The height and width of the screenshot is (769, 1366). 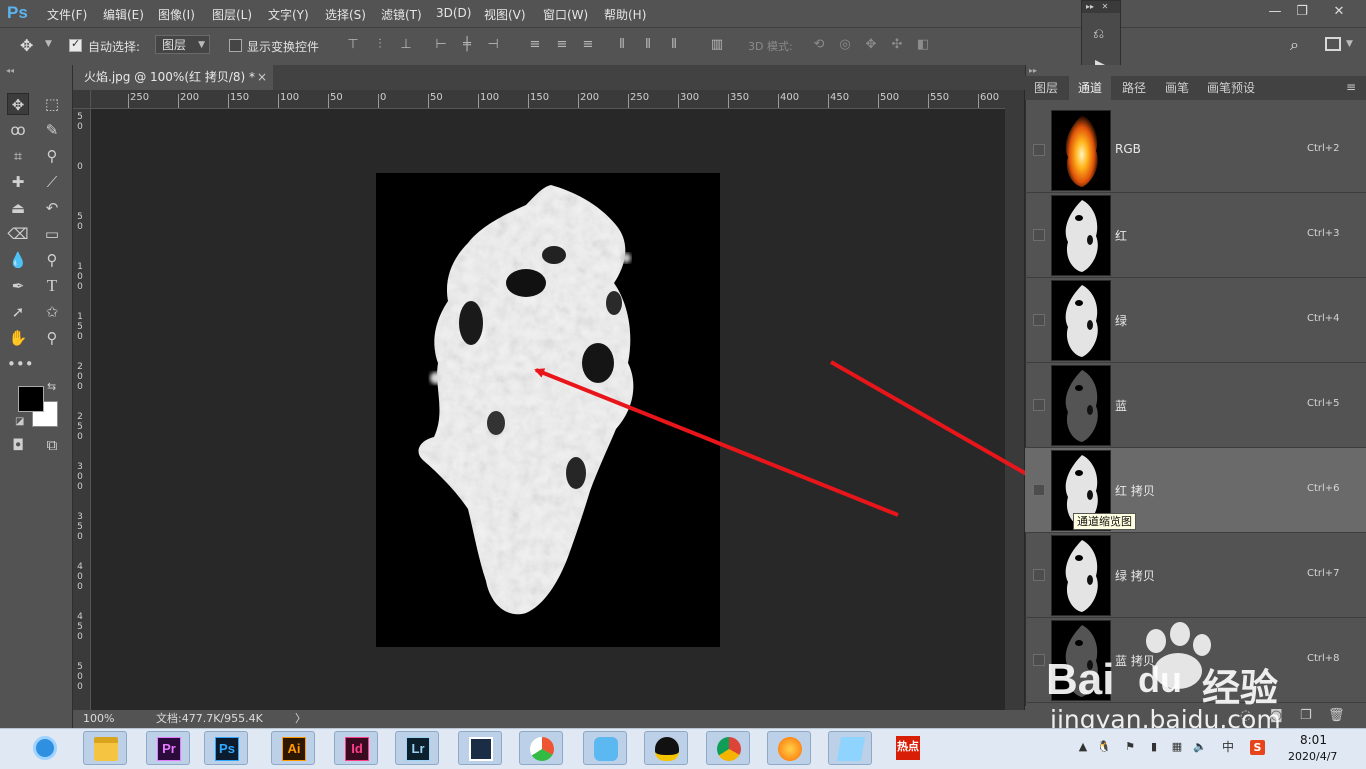 I want to click on channel-name: 红, so click(x=1121, y=236).